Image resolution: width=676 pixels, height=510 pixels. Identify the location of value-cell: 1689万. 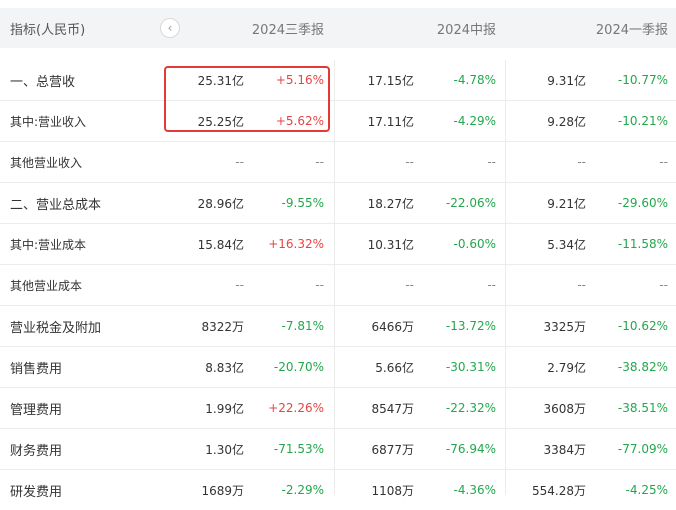
(222, 490).